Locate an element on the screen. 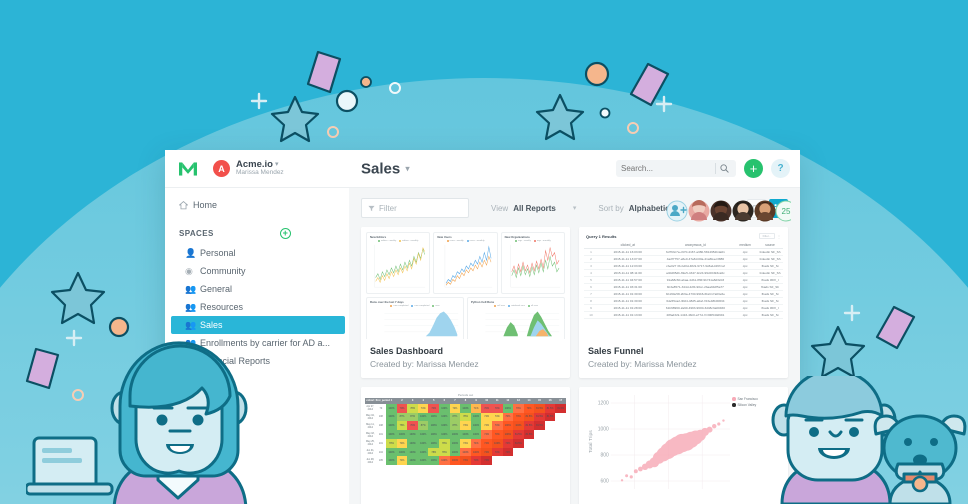  card-title: Sales Funnel is located at coordinates (616, 351).